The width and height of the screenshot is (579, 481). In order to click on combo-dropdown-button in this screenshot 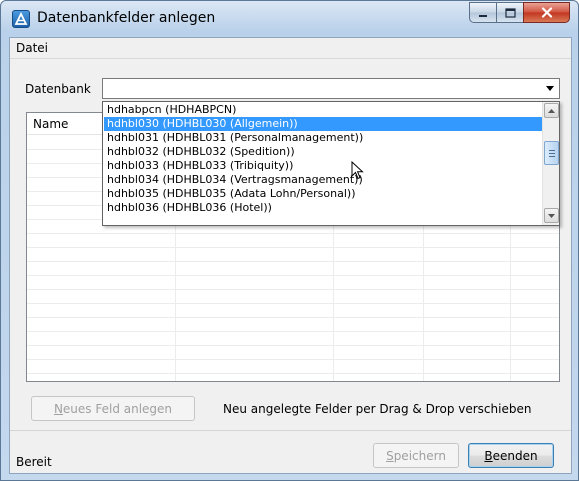, I will do `click(549, 88)`.